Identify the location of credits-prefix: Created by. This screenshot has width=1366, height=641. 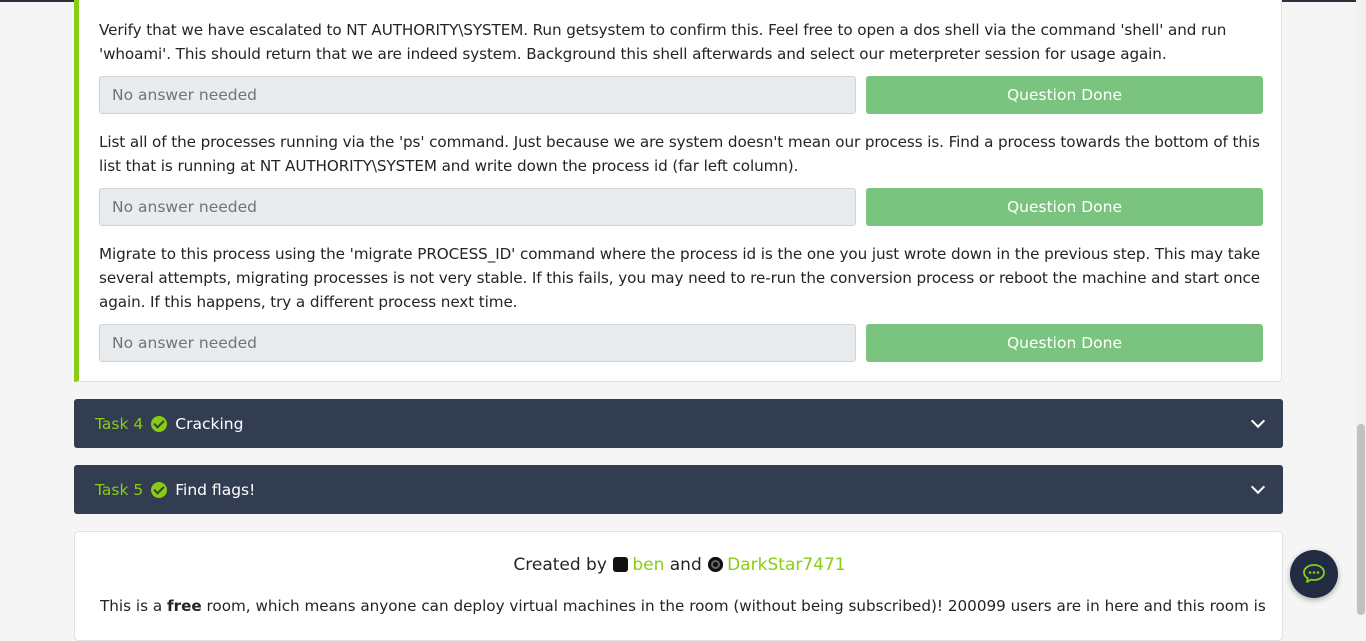
(560, 565).